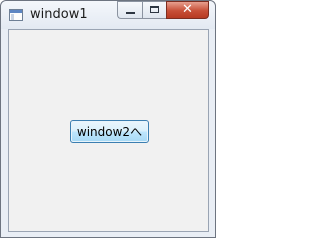 The width and height of the screenshot is (320, 240). I want to click on close-icon: ✕, so click(187, 9).